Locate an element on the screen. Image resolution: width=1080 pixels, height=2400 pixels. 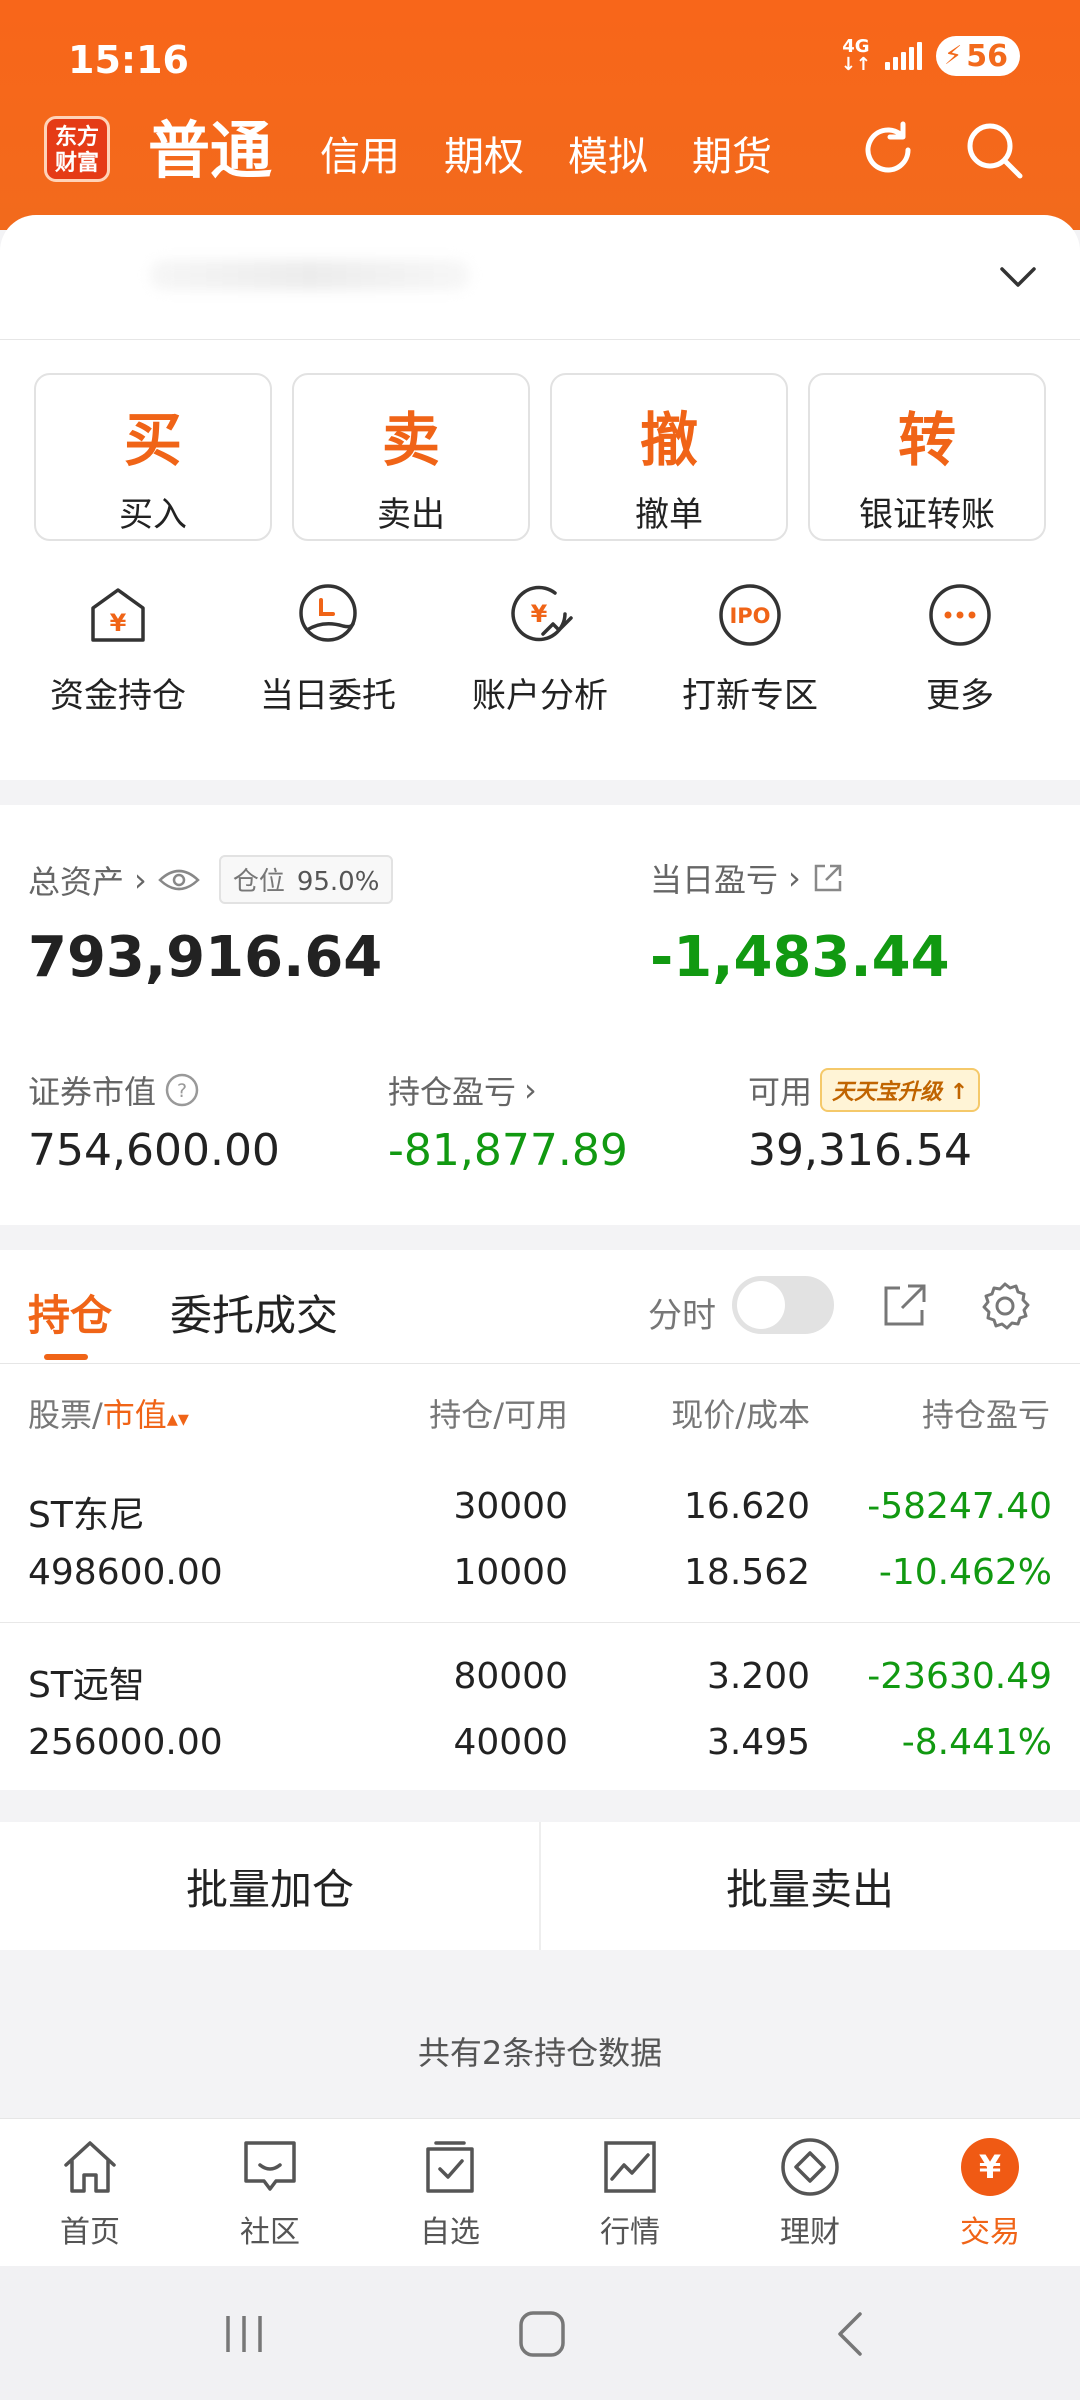
transfer-glyph: 转 is located at coordinates (926, 440).